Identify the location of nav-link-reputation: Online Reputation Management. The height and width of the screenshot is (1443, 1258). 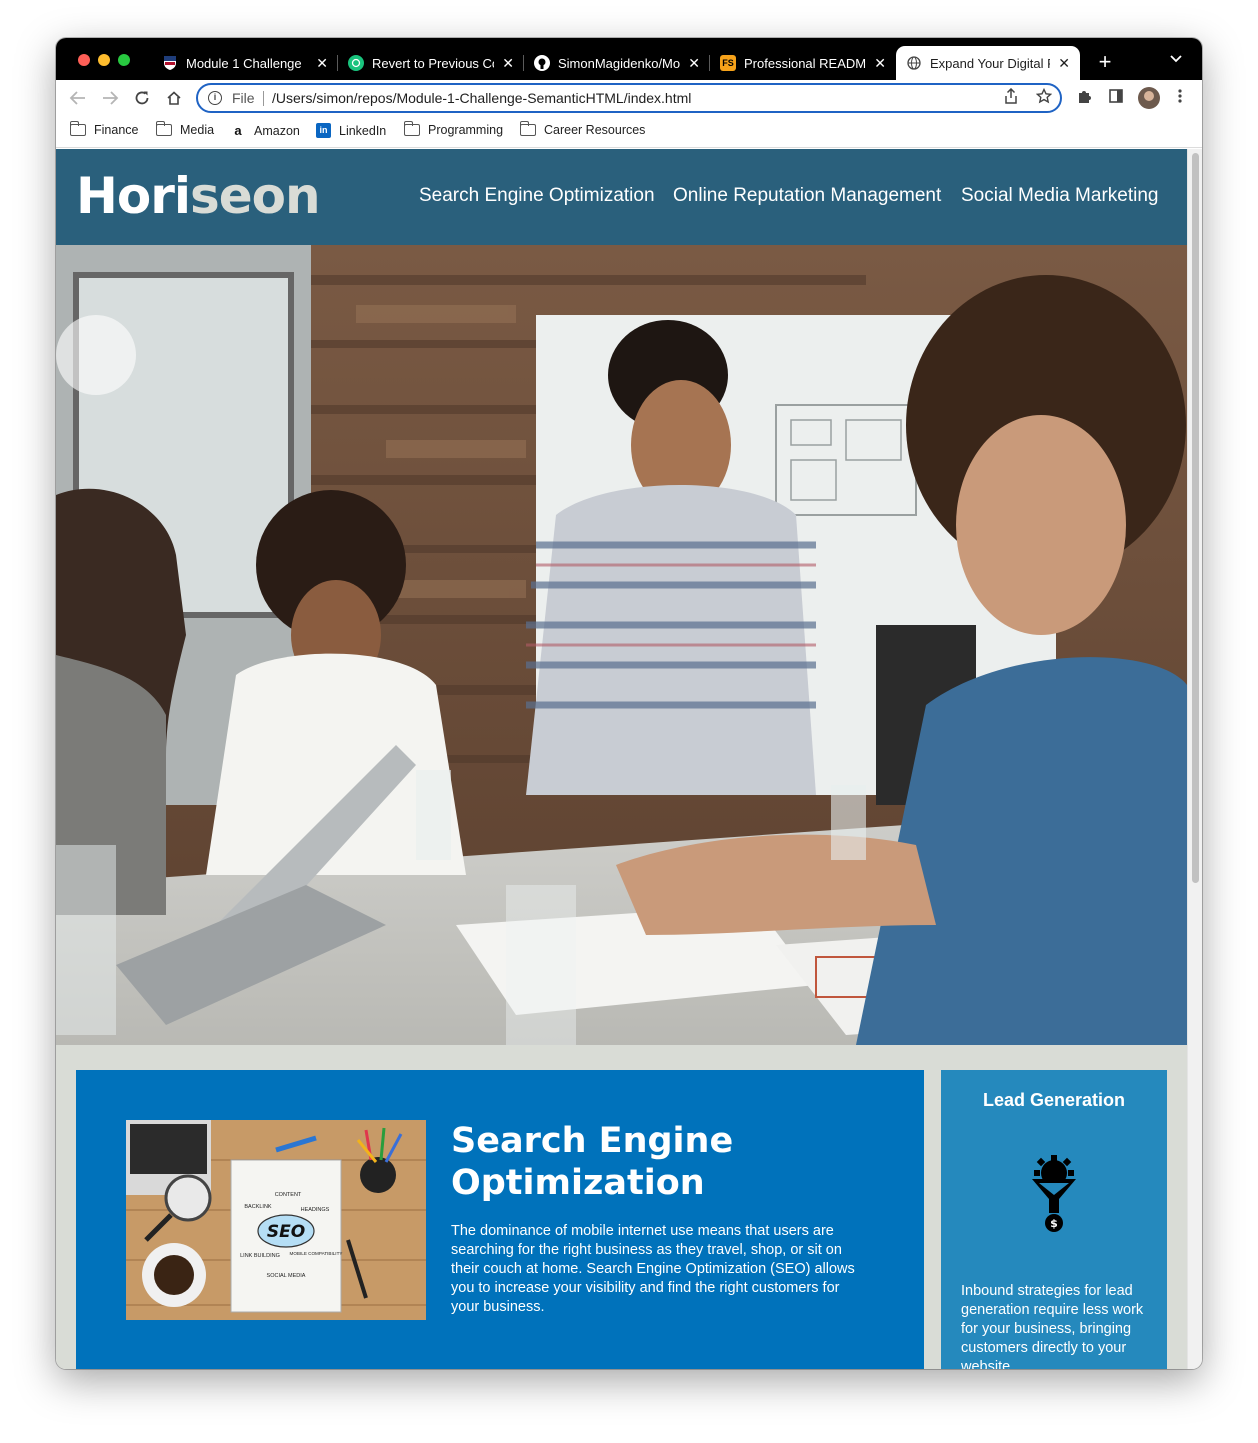
(807, 196).